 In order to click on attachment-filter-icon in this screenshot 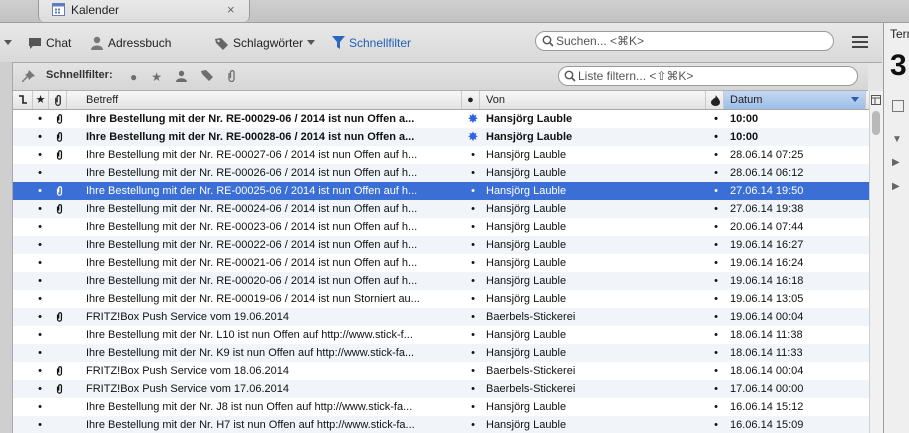, I will do `click(231, 77)`.